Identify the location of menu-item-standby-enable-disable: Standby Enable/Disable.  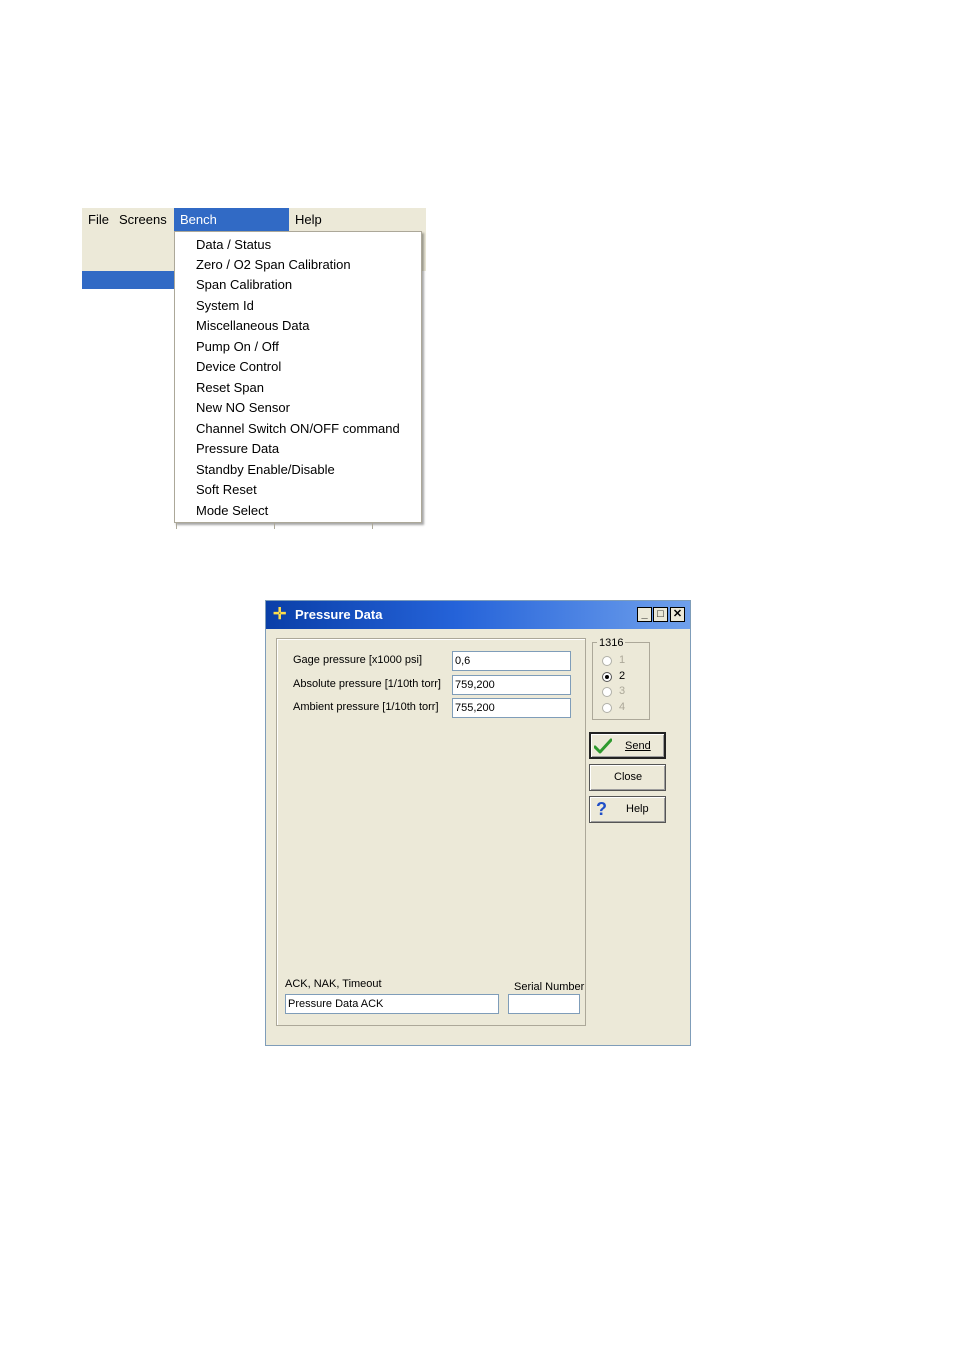
(265, 470).